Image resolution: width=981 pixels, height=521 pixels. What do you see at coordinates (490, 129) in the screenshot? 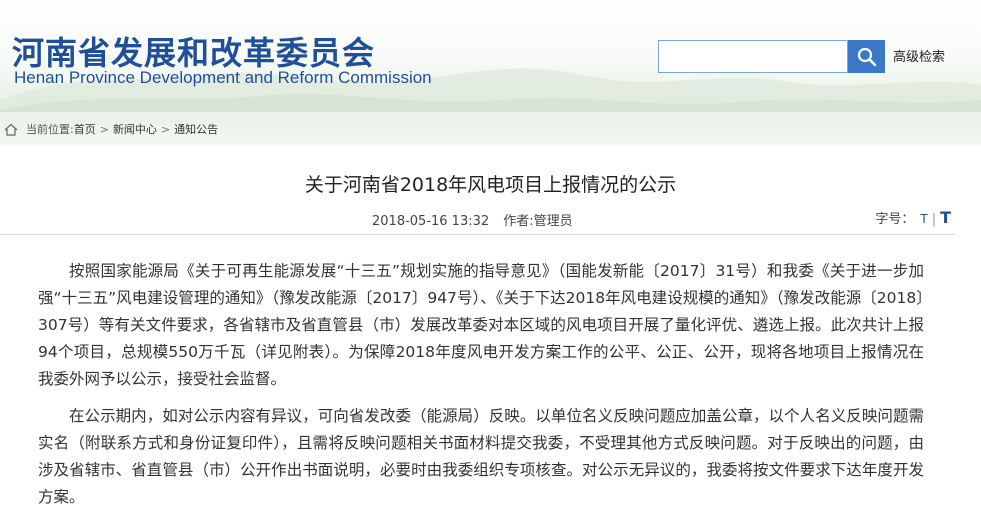
I see `breadcrumb: 当前位置: 首页 > 新闻中心 > 通知公告` at bounding box center [490, 129].